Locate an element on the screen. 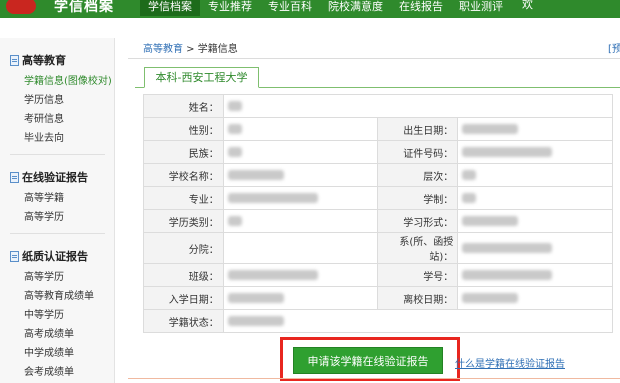 The height and width of the screenshot is (383, 620). table-row: 民族： 证件号码： is located at coordinates (378, 152).